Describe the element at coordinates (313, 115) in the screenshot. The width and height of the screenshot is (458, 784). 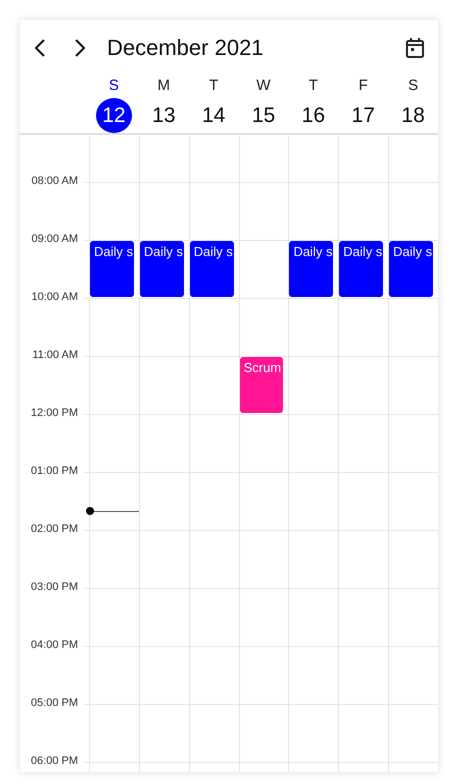
I see `date-number: 16` at that location.